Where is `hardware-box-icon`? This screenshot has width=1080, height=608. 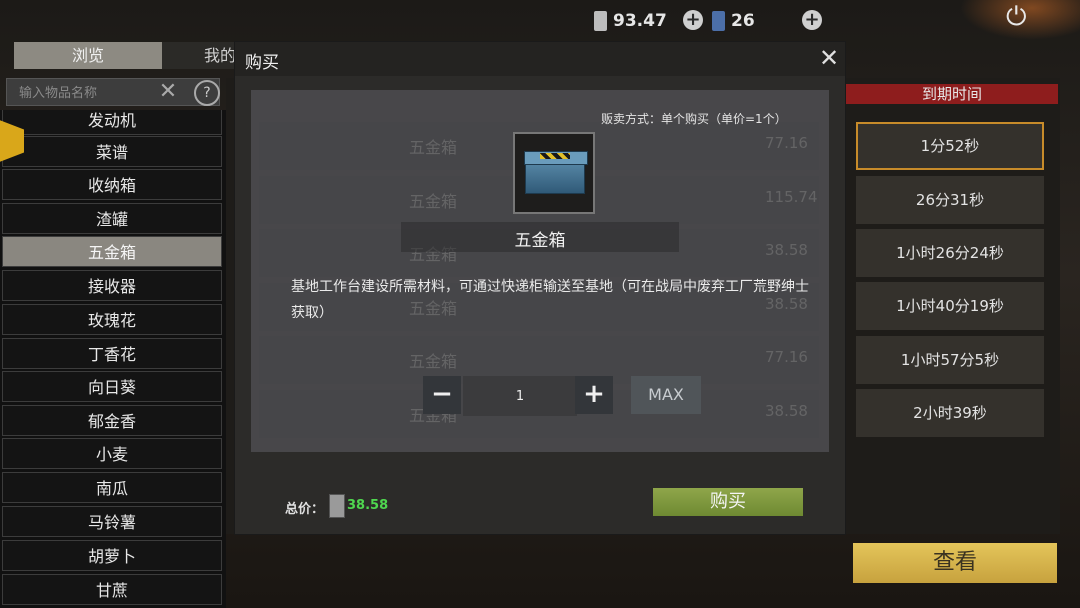 hardware-box-icon is located at coordinates (556, 172).